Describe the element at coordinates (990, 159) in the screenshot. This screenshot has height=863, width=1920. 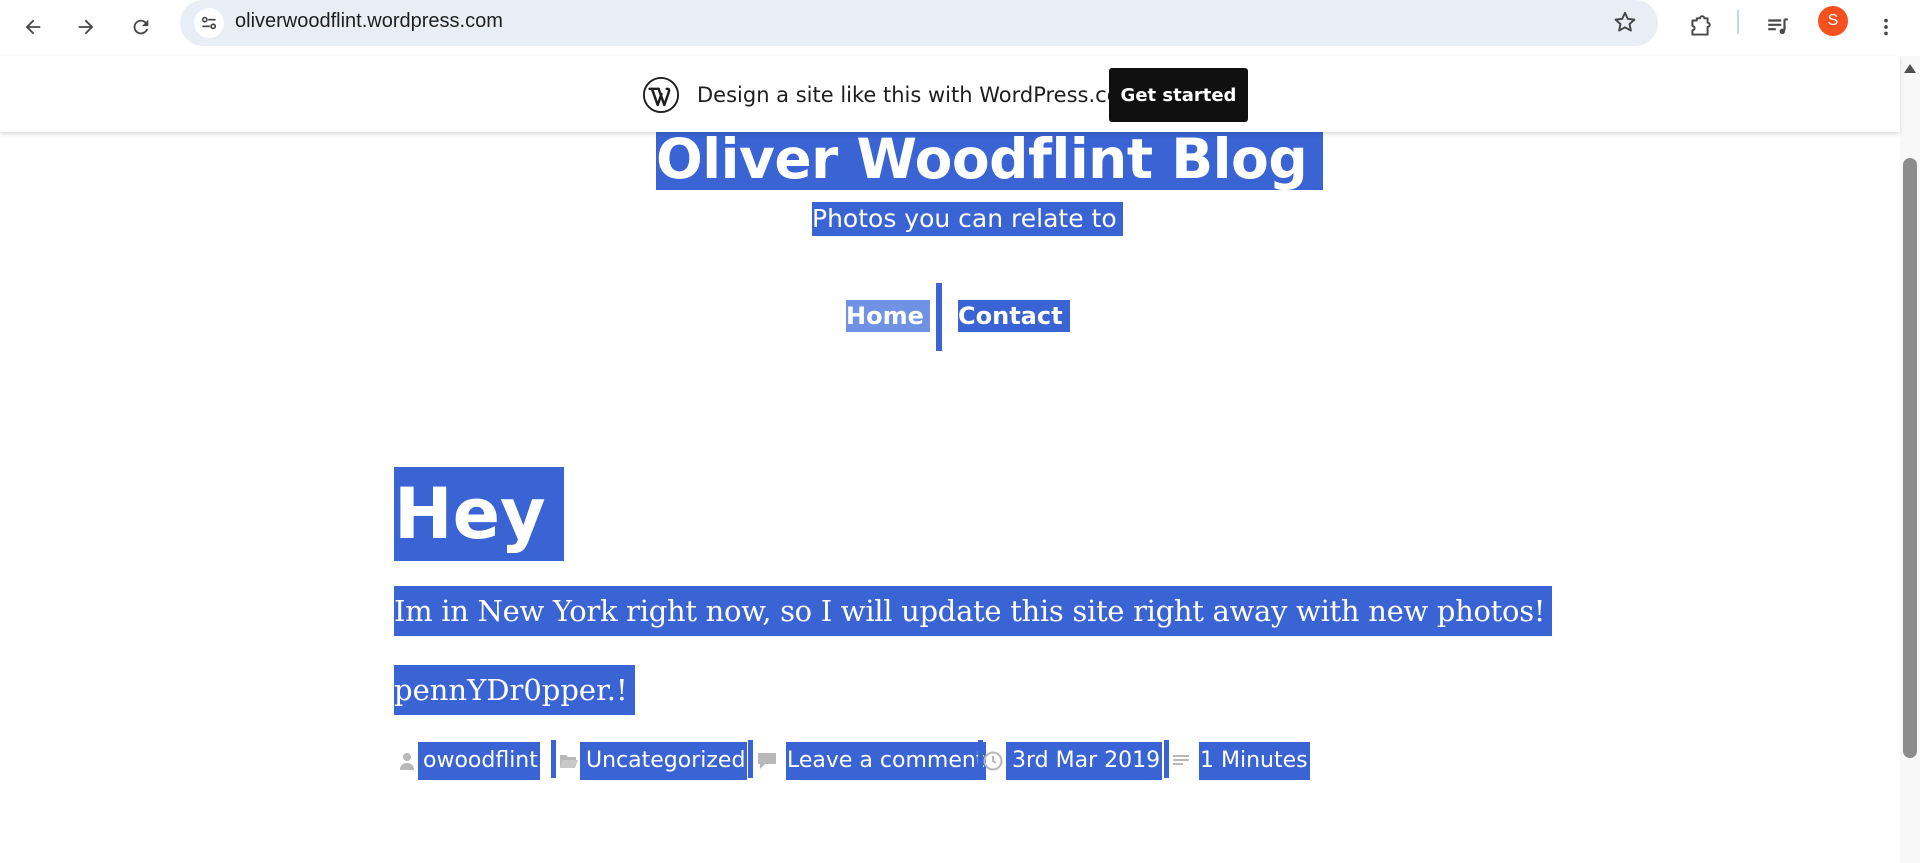
I see `site-title: Oliver Woodflint Blog` at that location.